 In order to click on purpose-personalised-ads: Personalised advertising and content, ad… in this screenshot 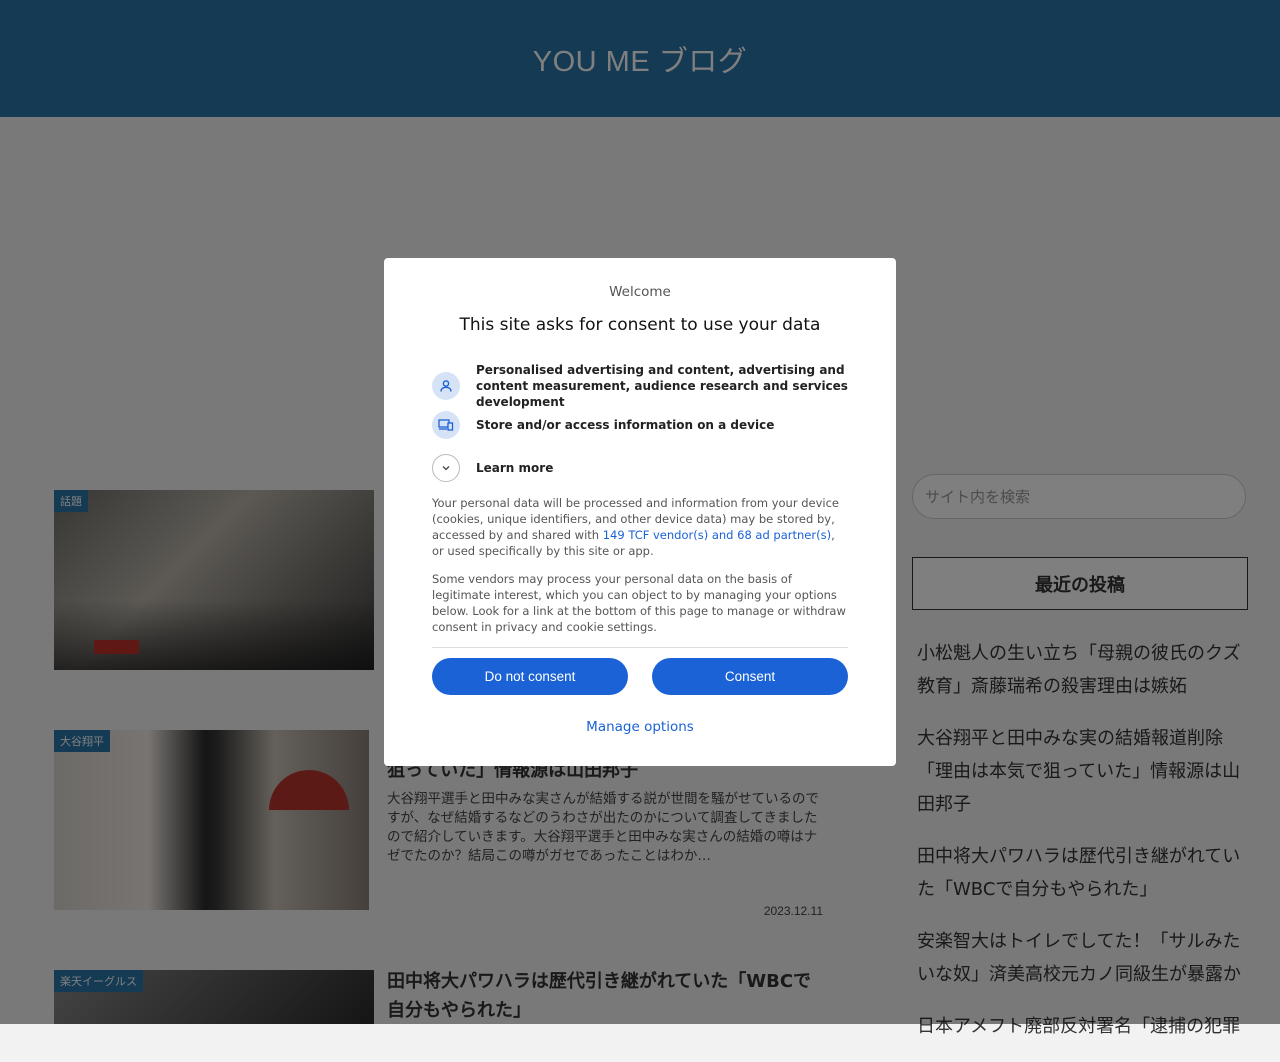, I will do `click(642, 386)`.